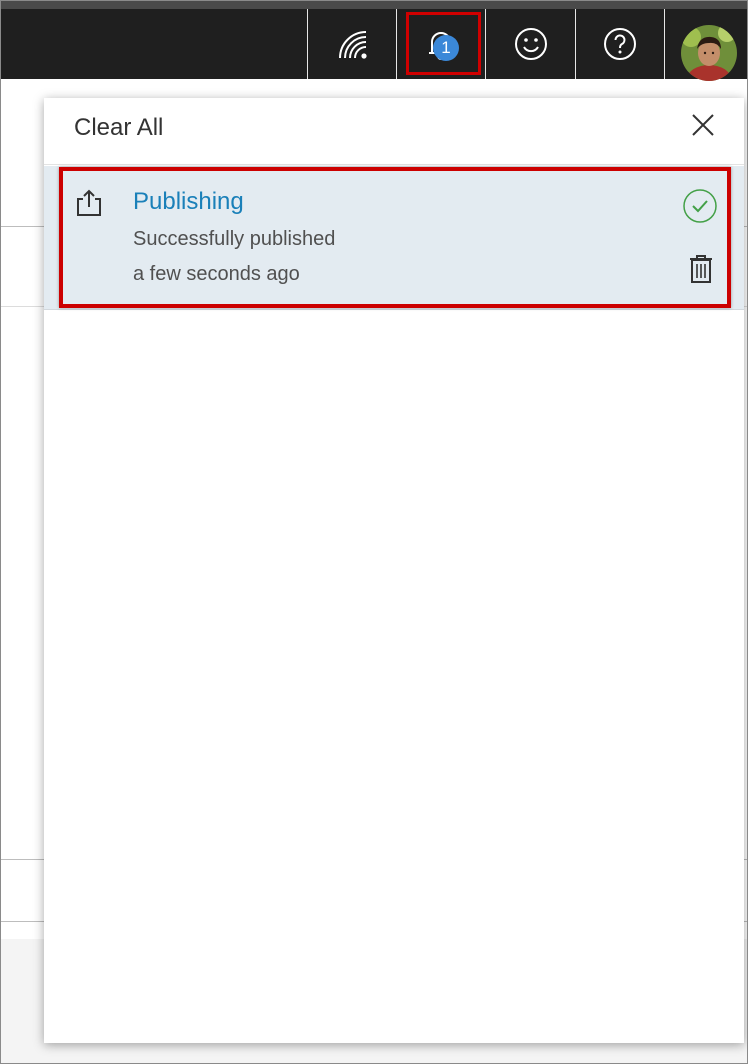 This screenshot has height=1064, width=748. I want to click on clear-all-button: Clear All, so click(118, 128).